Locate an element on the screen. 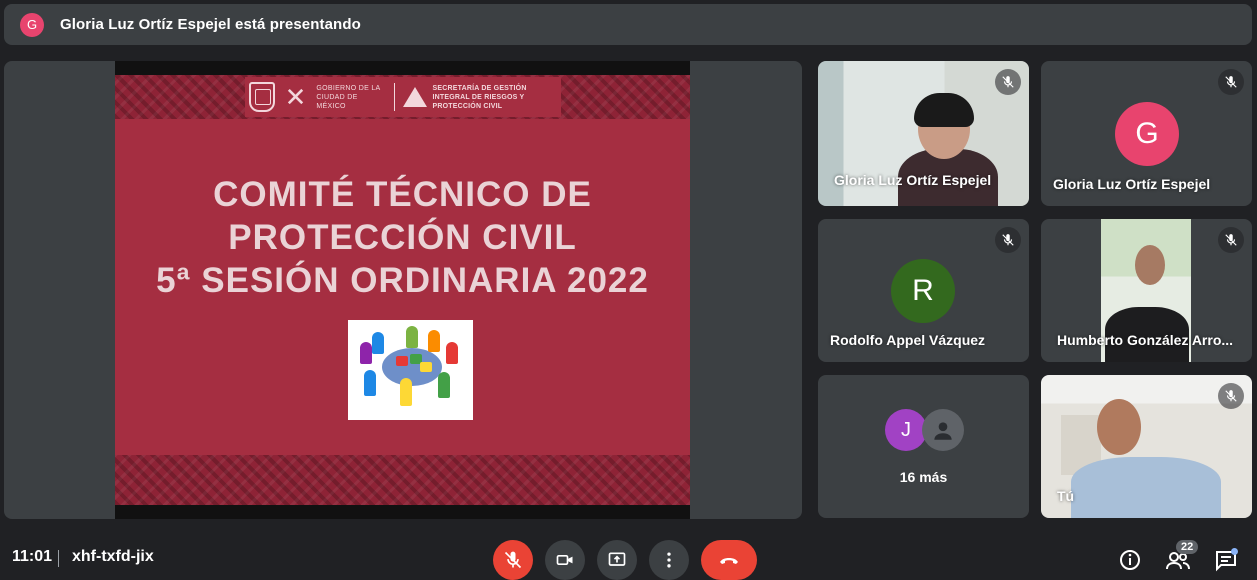  video-camera-icon is located at coordinates (564, 560).